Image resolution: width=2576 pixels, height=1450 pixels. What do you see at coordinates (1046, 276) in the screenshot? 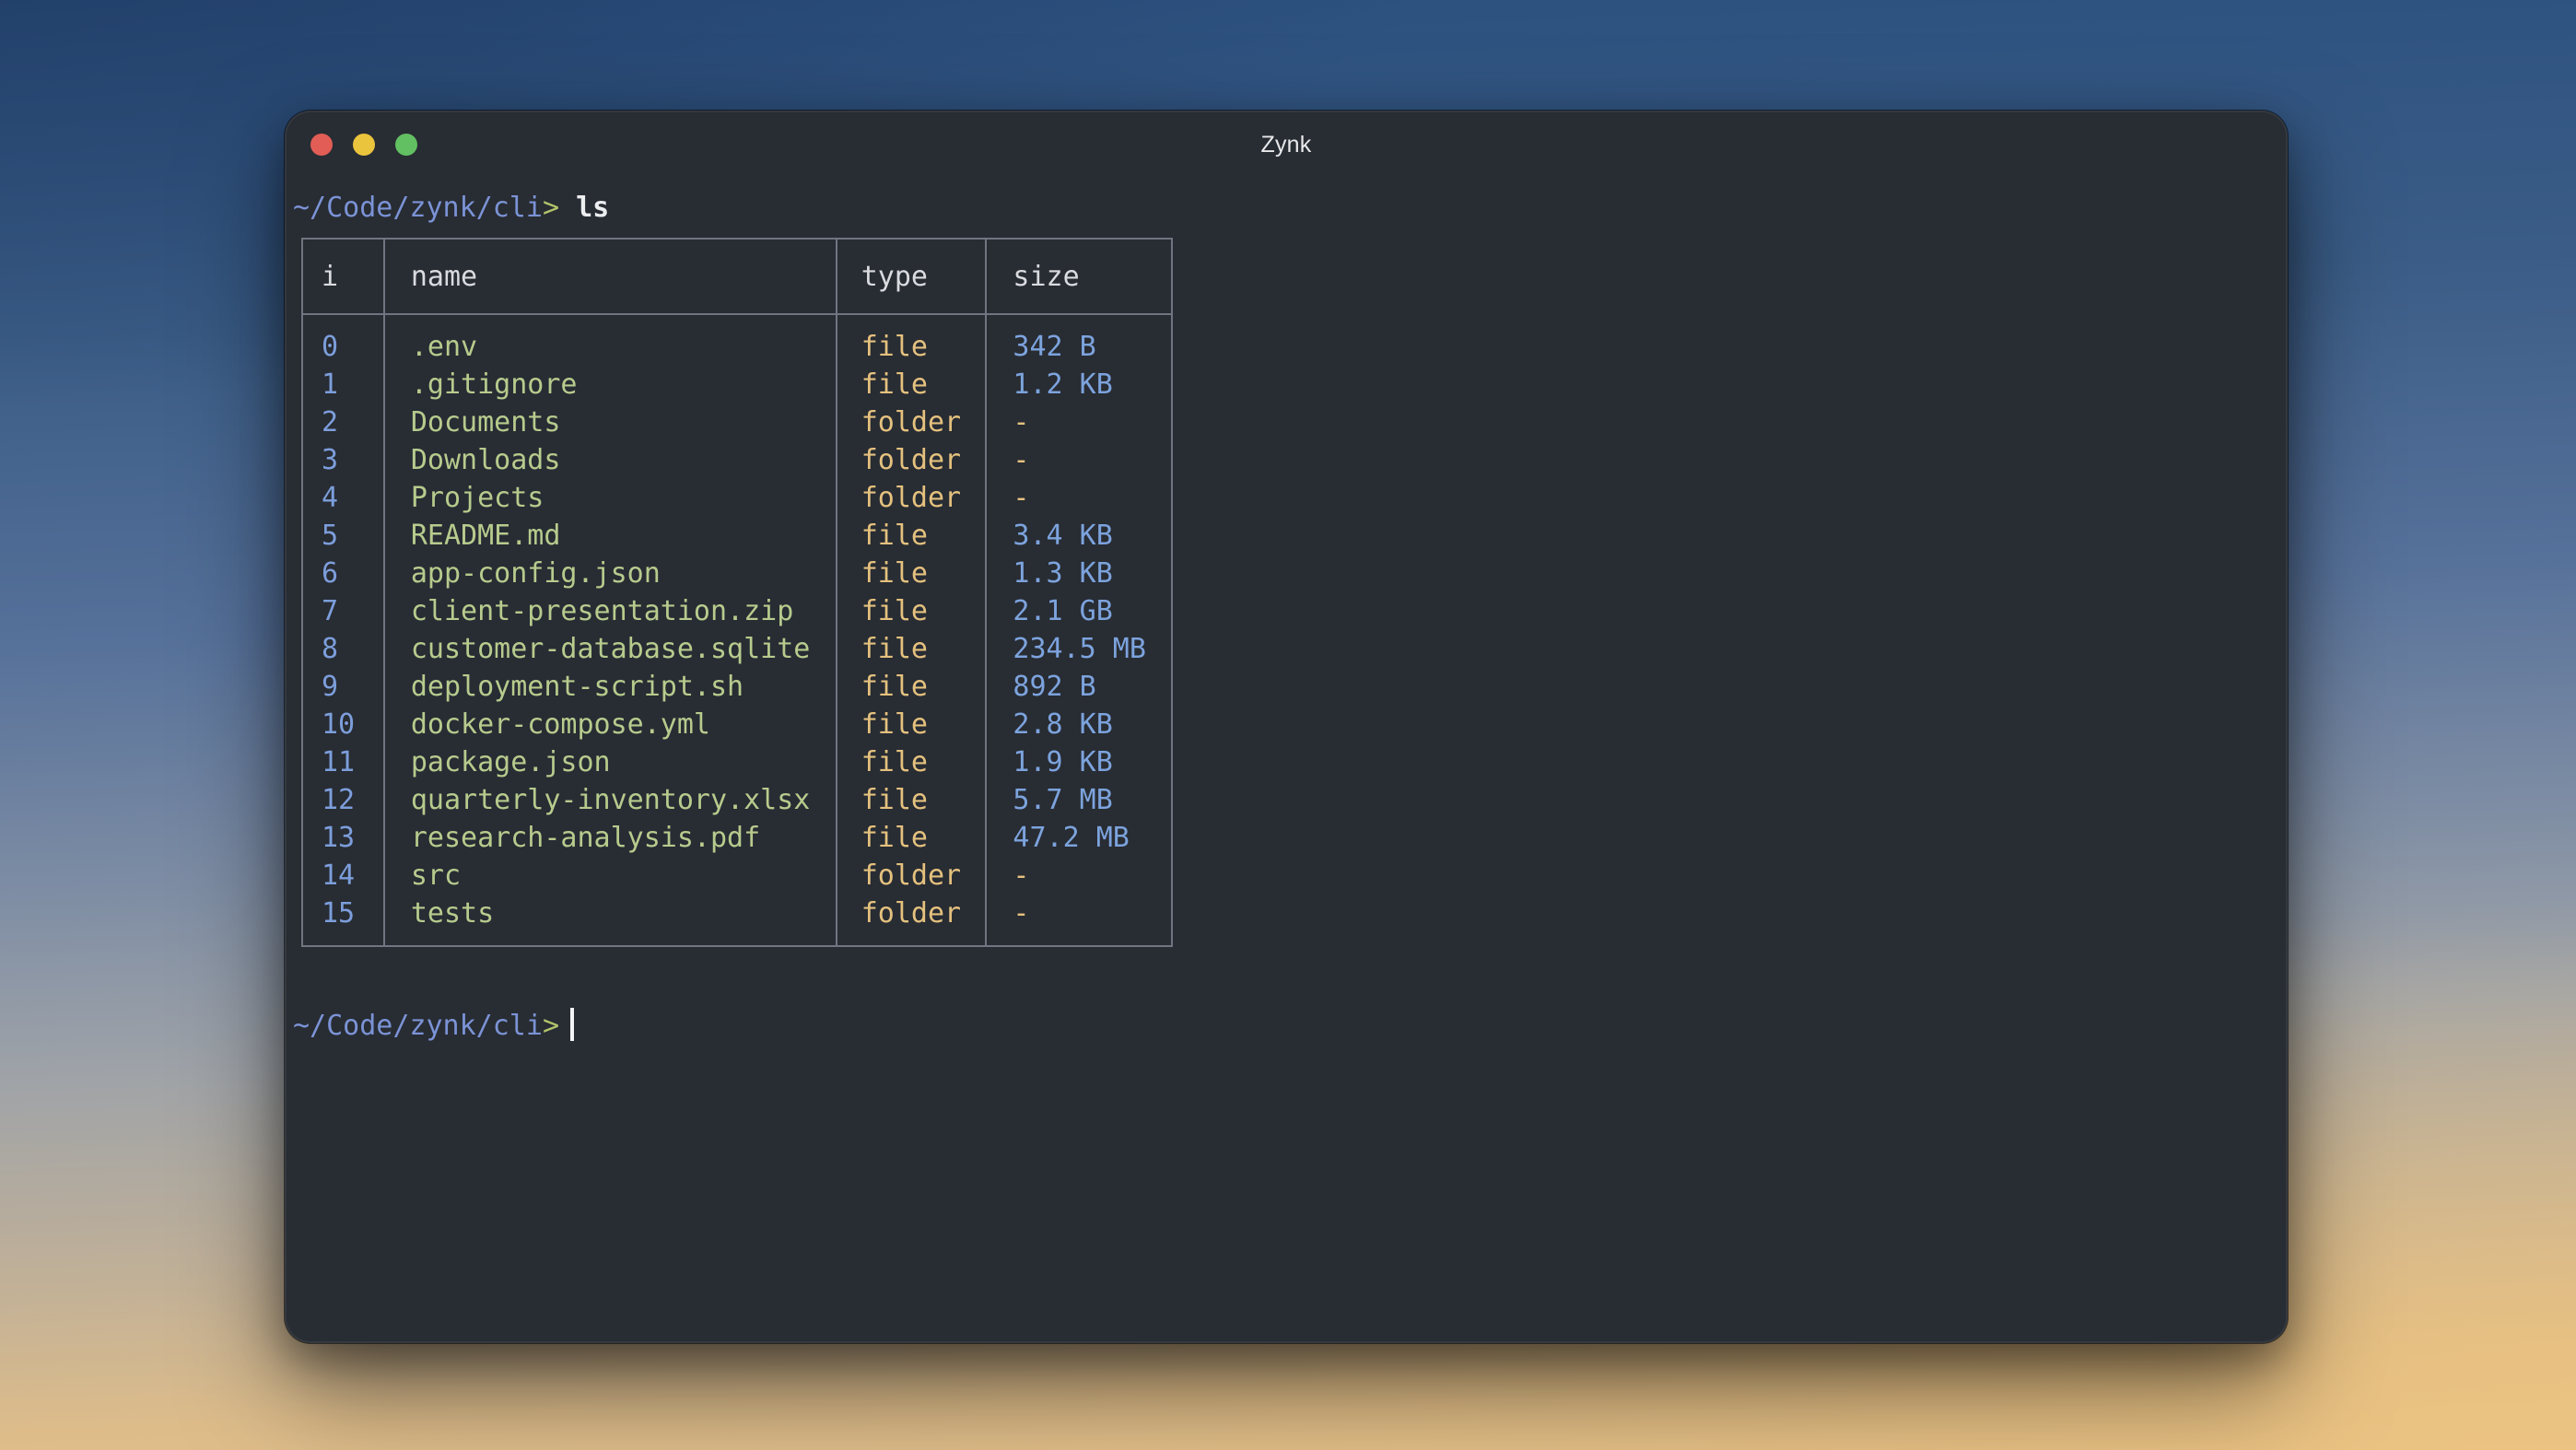
I see `column-header-size: size` at bounding box center [1046, 276].